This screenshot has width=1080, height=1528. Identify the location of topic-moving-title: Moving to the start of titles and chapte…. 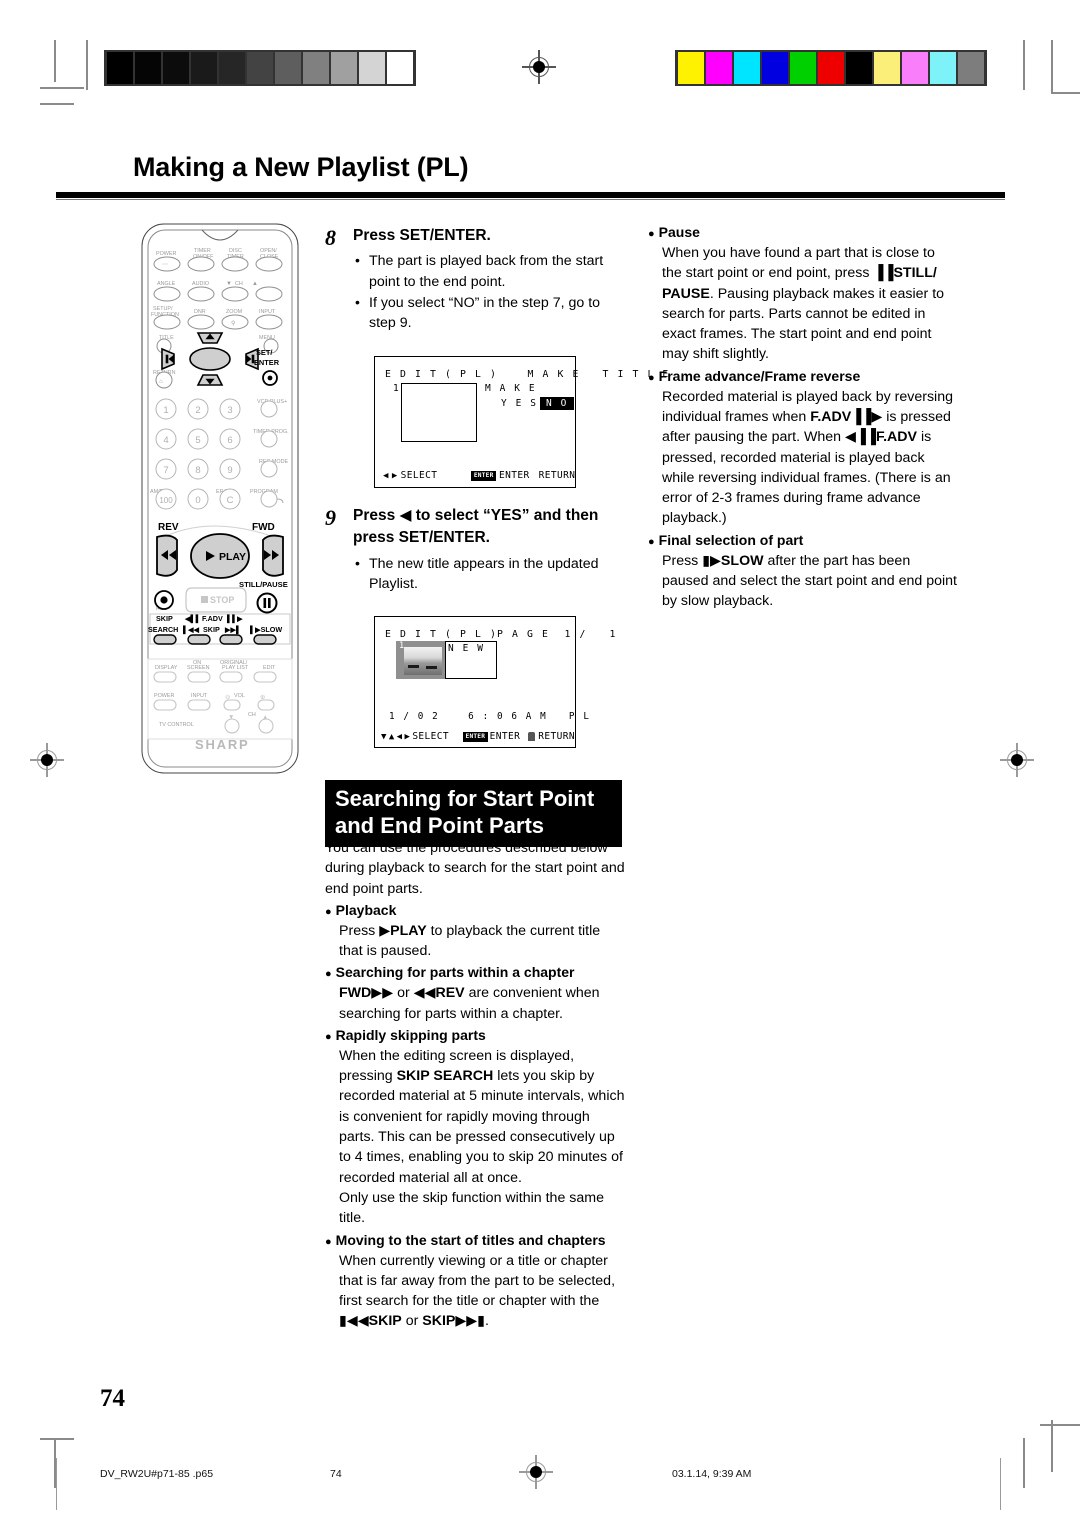
(475, 1240).